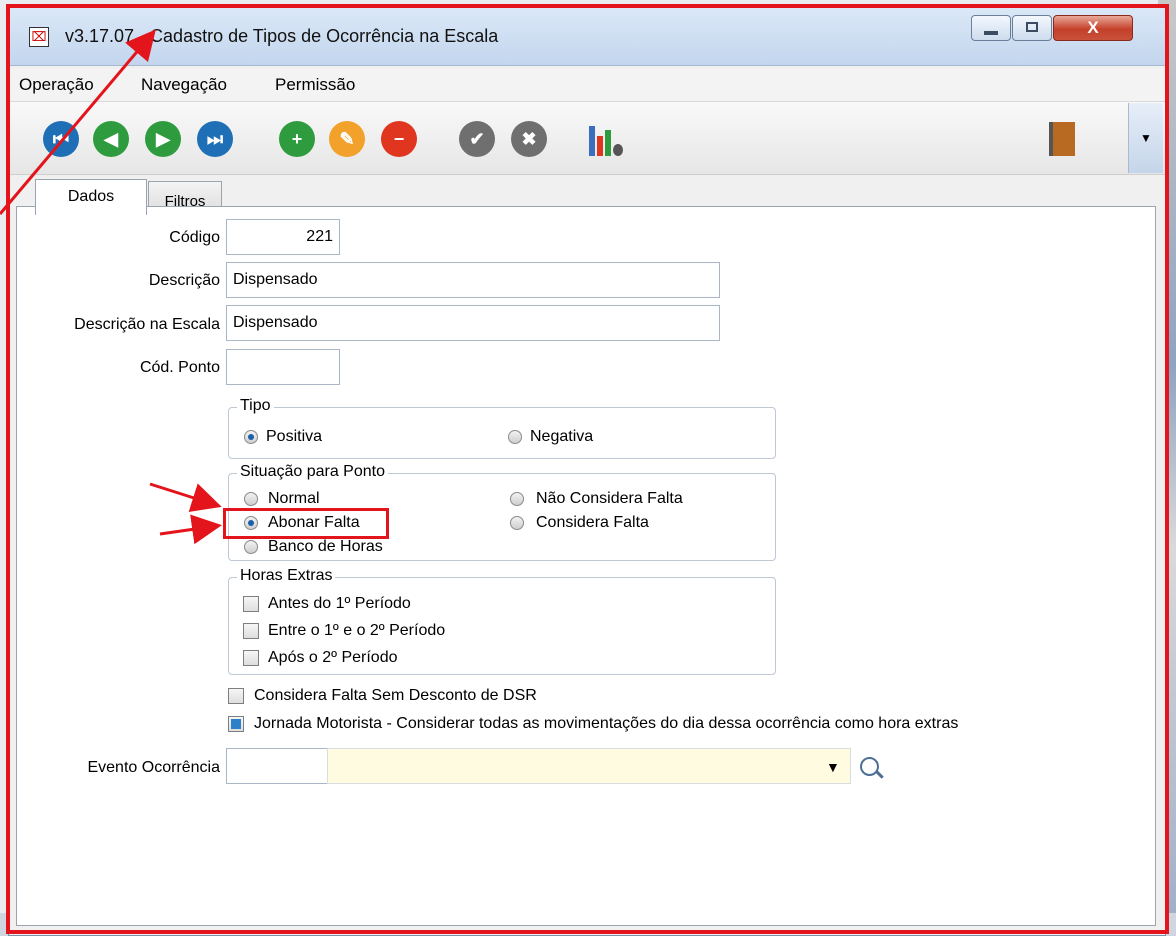 The image size is (1176, 936). What do you see at coordinates (190, 529) in the screenshot?
I see `arrow-to-abonar` at bounding box center [190, 529].